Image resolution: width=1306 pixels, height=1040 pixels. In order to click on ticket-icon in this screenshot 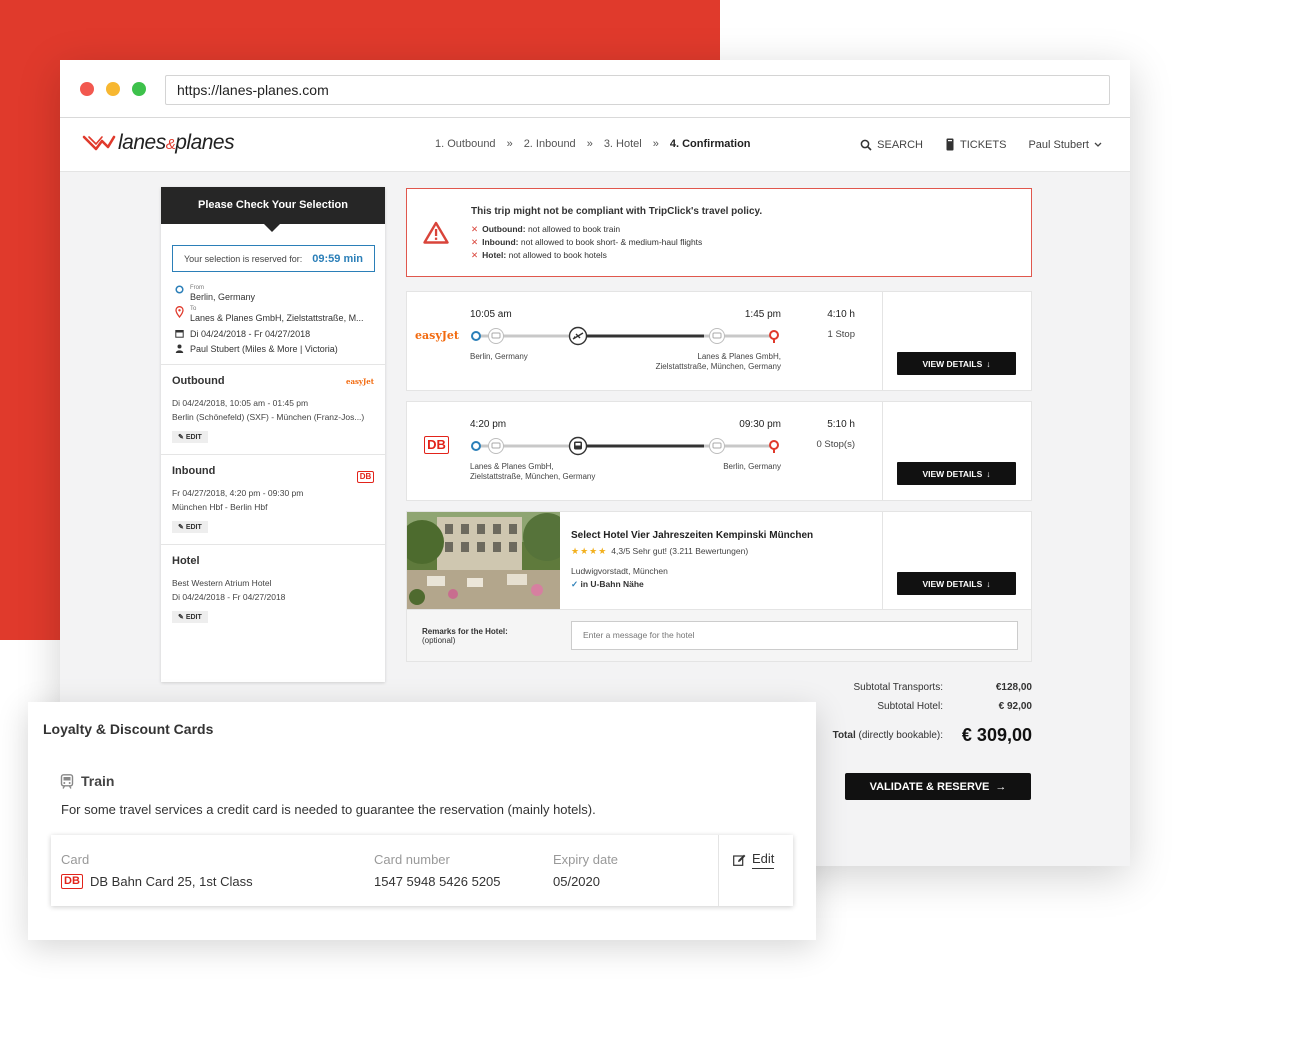, I will do `click(950, 144)`.